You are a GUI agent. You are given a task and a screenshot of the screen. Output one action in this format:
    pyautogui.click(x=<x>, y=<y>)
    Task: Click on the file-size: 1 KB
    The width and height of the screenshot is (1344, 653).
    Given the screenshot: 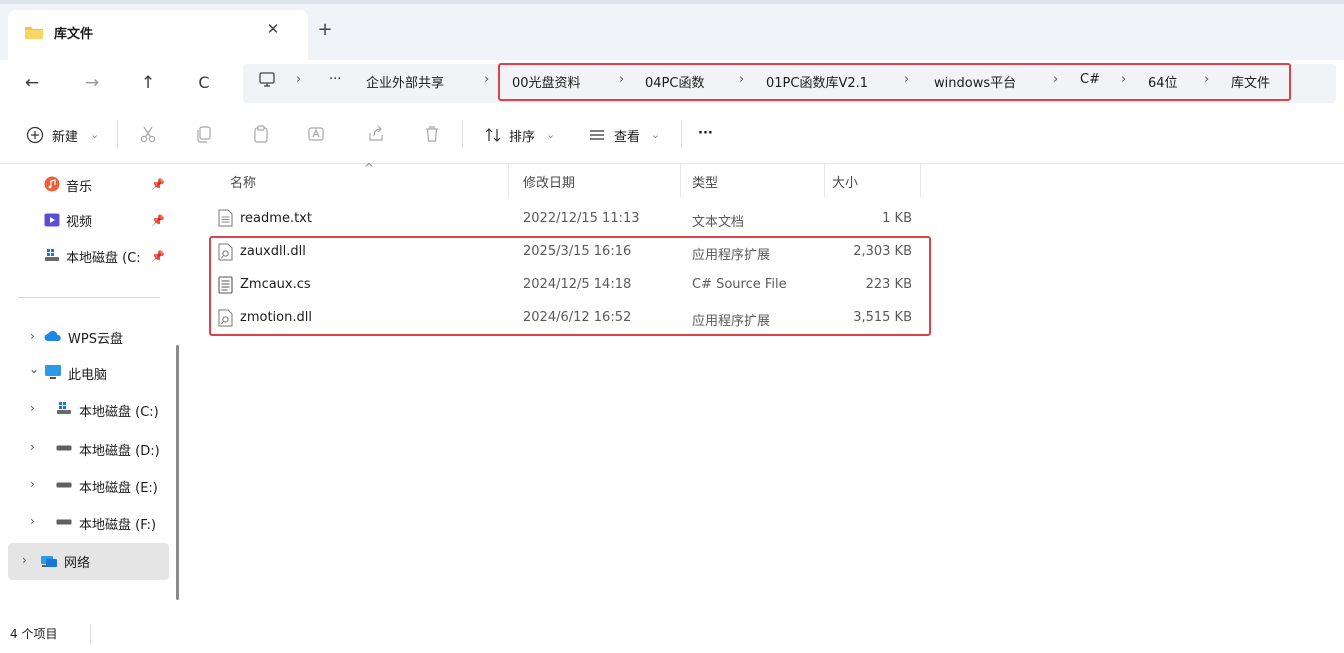 What is the action you would take?
    pyautogui.click(x=897, y=218)
    